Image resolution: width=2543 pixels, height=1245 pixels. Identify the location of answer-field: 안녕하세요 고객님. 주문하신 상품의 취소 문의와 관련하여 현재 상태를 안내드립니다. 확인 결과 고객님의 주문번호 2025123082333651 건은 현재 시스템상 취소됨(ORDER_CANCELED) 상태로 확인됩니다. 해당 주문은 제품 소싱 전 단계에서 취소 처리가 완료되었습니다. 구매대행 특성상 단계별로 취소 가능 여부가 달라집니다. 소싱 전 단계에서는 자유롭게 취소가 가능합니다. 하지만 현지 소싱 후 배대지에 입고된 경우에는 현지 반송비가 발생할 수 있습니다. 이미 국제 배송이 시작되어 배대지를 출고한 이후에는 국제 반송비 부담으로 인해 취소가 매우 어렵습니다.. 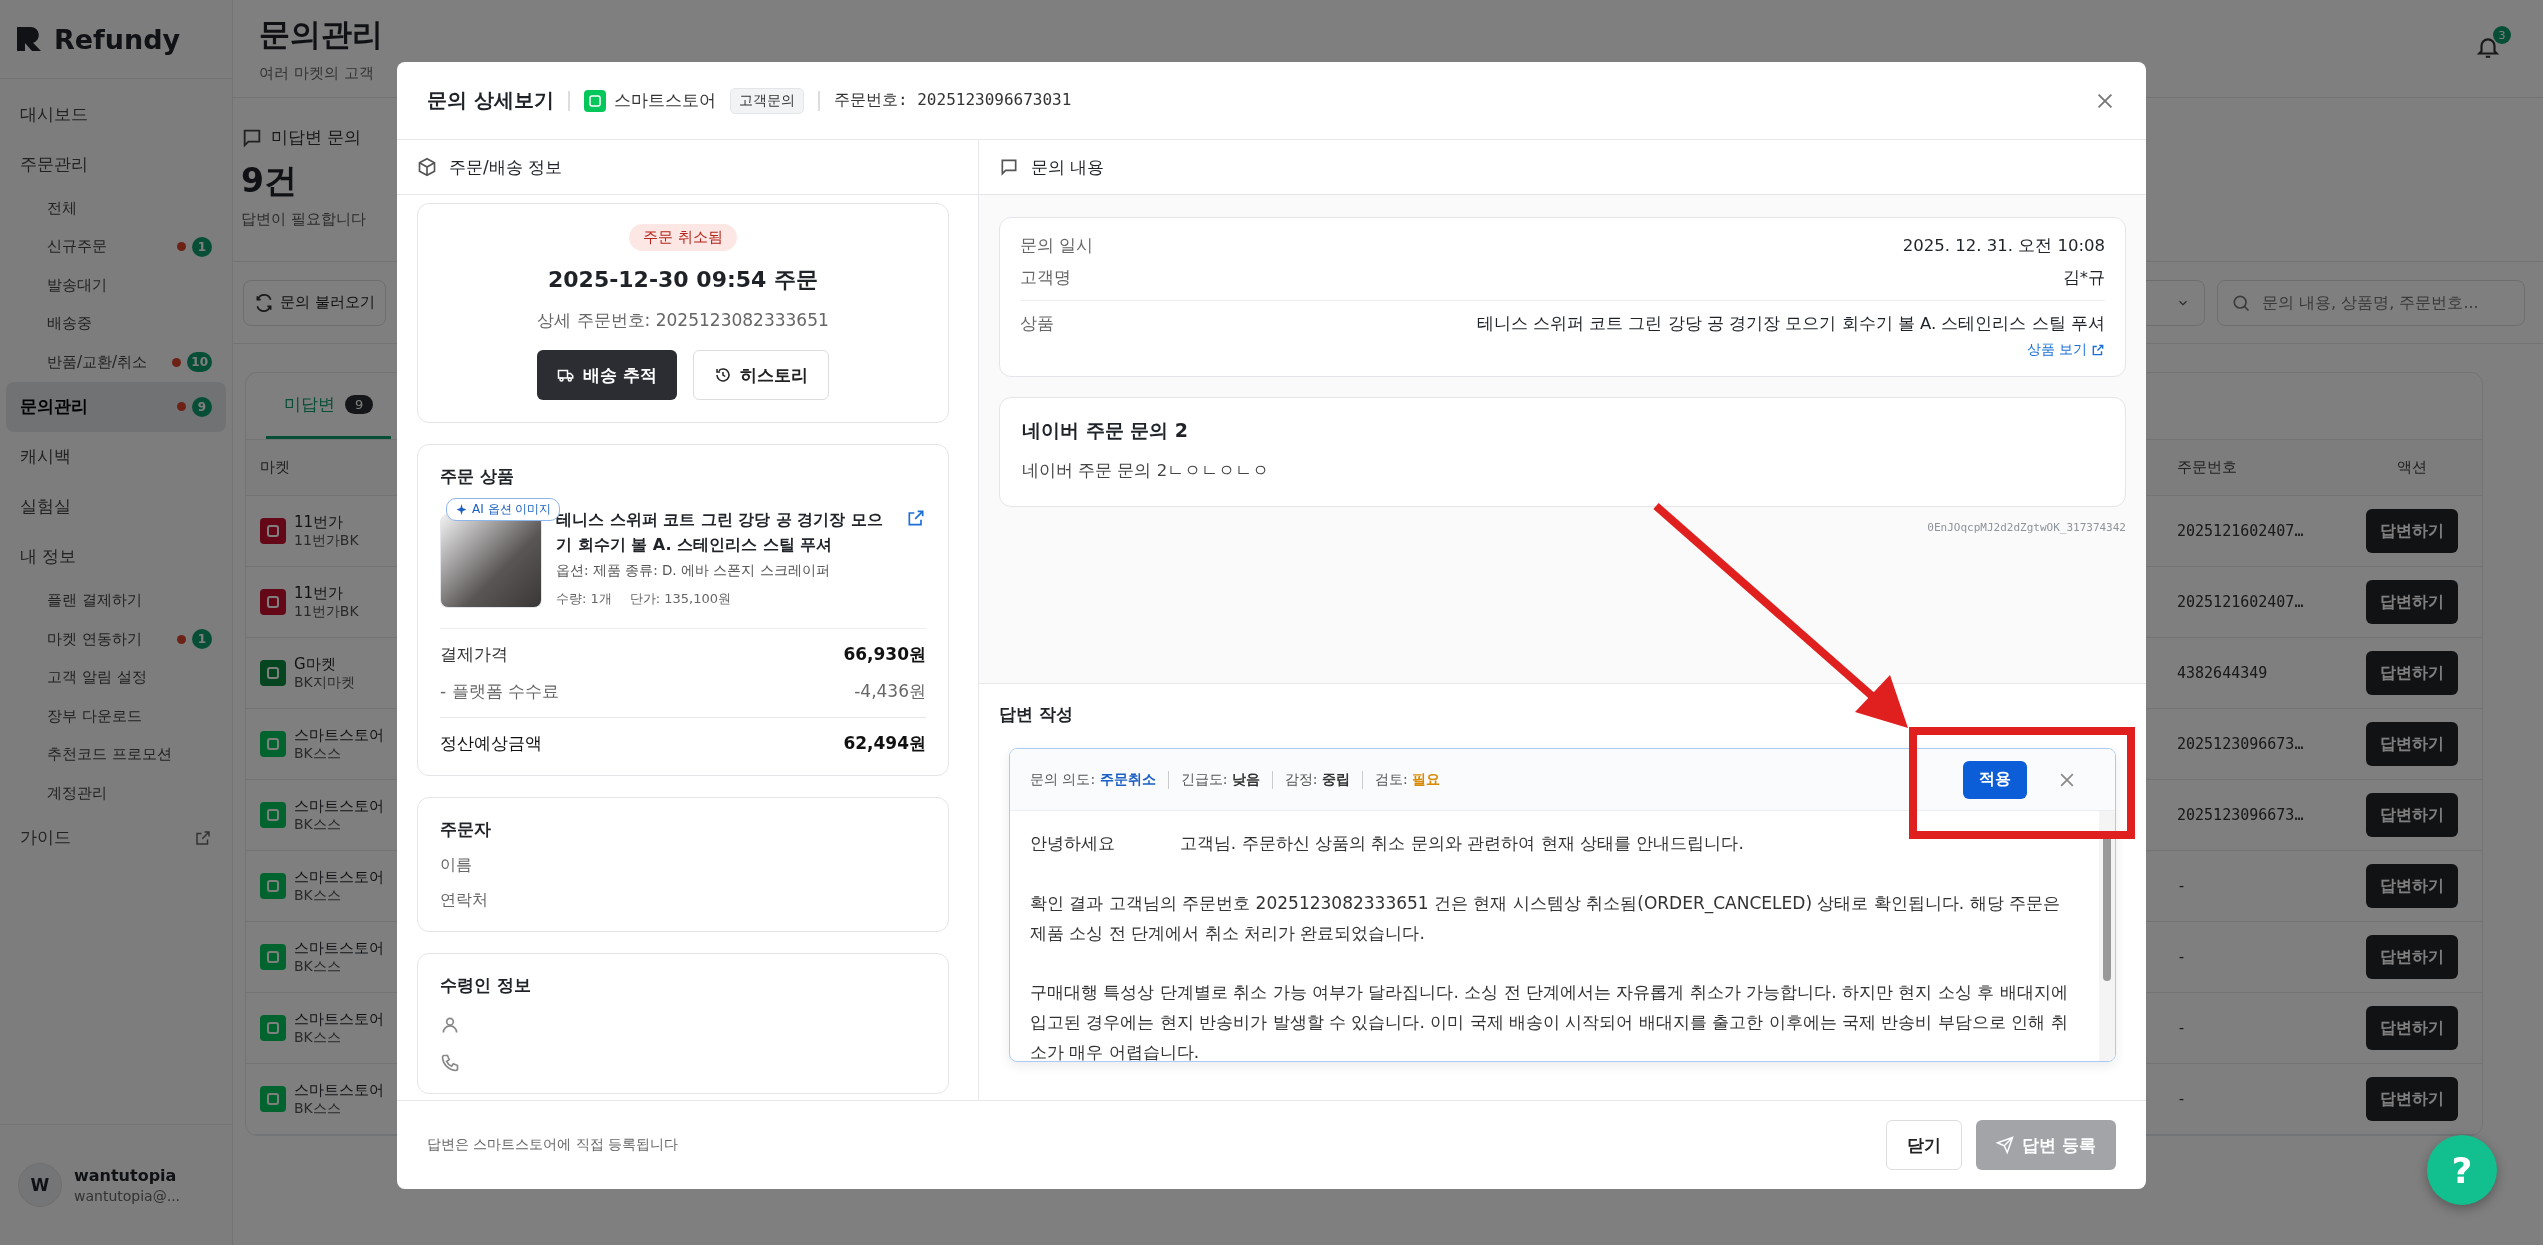
(1554, 936).